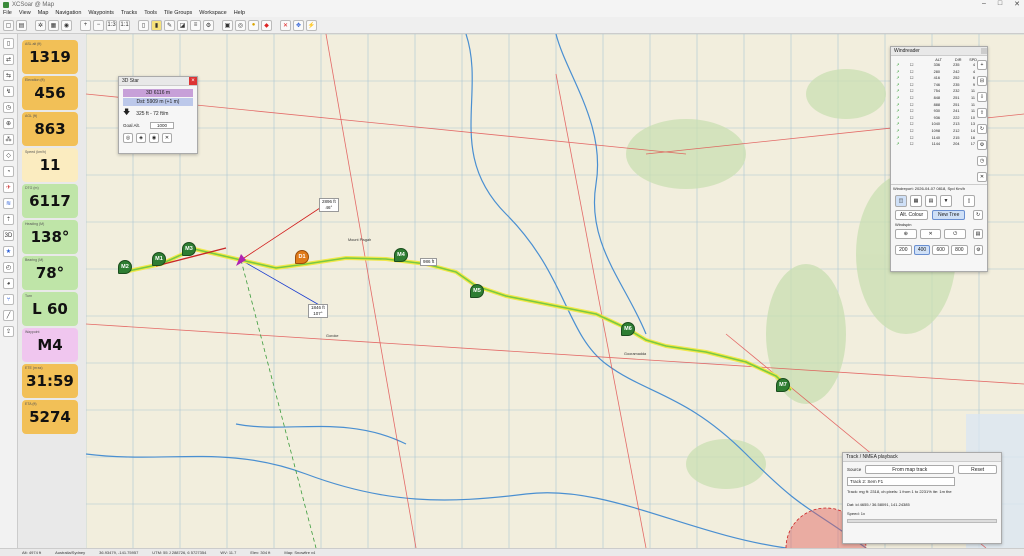 This screenshot has width=1024, height=556. What do you see at coordinates (8, 219) in the screenshot?
I see `altitude-tool-icon: ⇡` at bounding box center [8, 219].